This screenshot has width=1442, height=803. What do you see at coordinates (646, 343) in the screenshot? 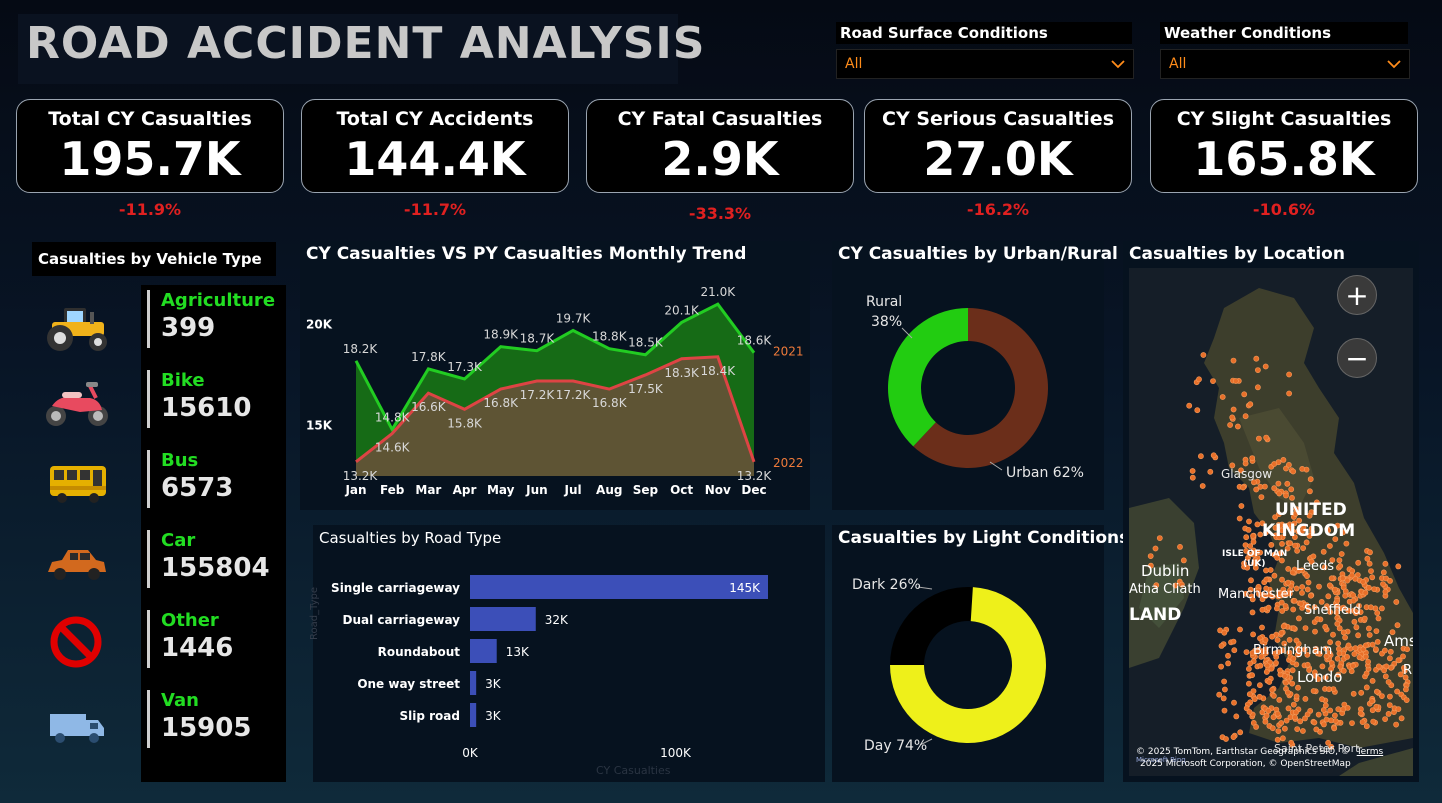
I see `cy-data-label: 18.5K` at bounding box center [646, 343].